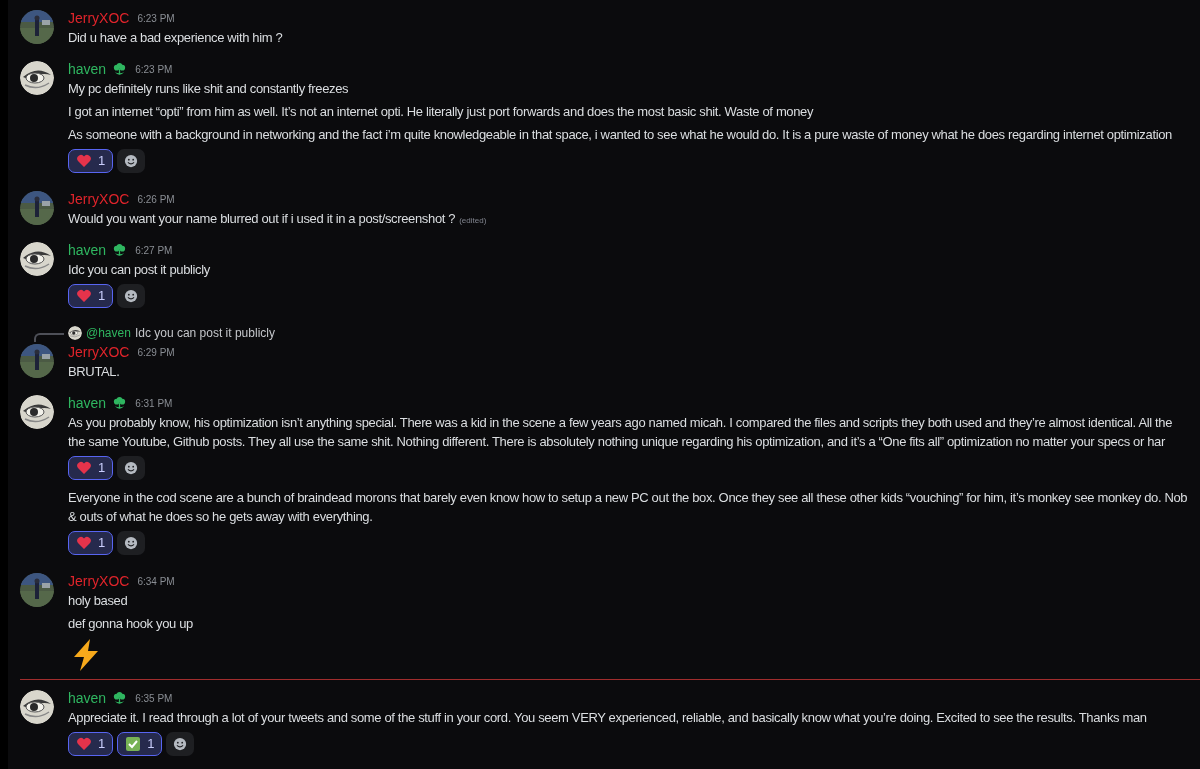  I want to click on message-text: the same Youtube, Github posts. They all use the same shit. Nothing different. There is absolutely nothing unique regarding his optimization, and it’s a “One fits all” optimization no matter your specs or har, so click(616, 442).